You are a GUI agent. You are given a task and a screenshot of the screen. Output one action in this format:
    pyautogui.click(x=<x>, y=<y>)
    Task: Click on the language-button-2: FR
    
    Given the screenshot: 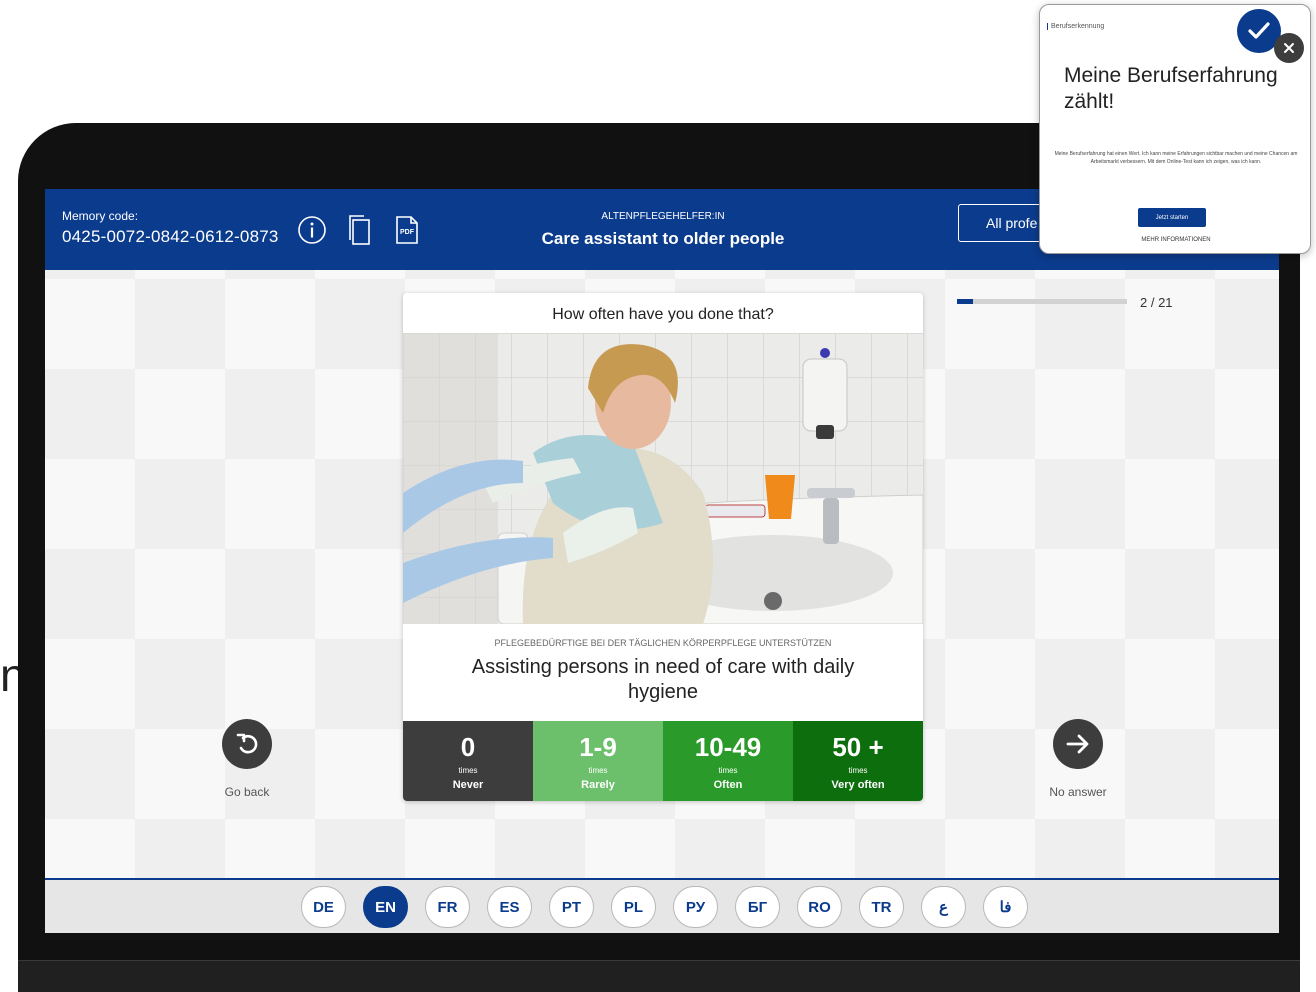 What is the action you would take?
    pyautogui.click(x=447, y=907)
    